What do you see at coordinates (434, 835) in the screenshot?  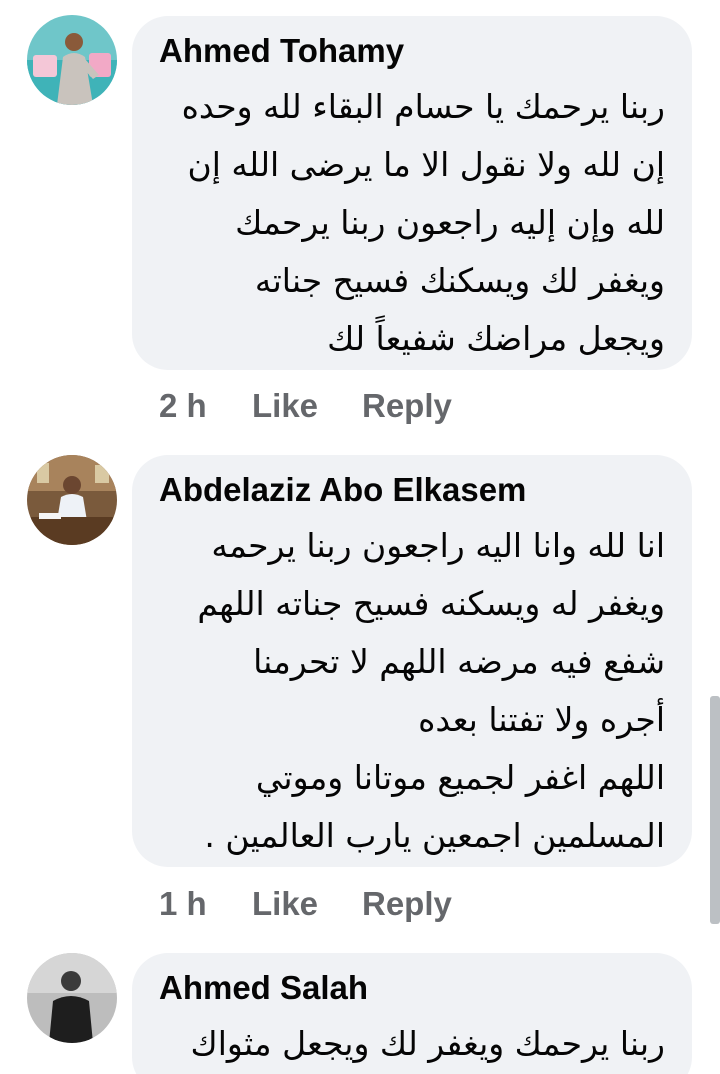 I see `comment-line: المسلمين اجمعين يارب العالمين .` at bounding box center [434, 835].